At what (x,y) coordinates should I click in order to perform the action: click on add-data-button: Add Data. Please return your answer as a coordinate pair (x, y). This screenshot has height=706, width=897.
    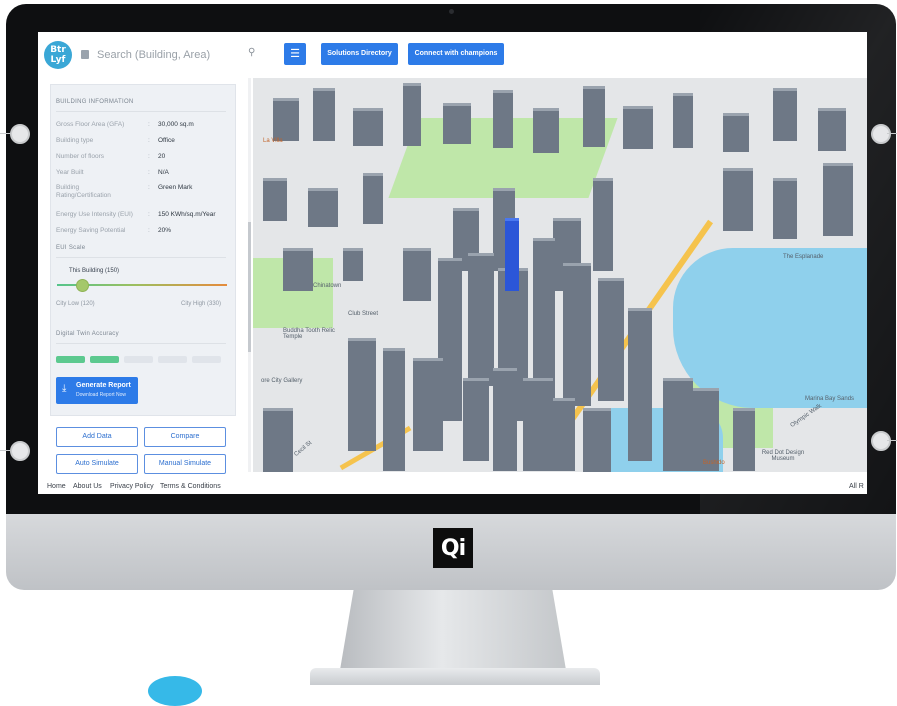
    Looking at the image, I should click on (97, 437).